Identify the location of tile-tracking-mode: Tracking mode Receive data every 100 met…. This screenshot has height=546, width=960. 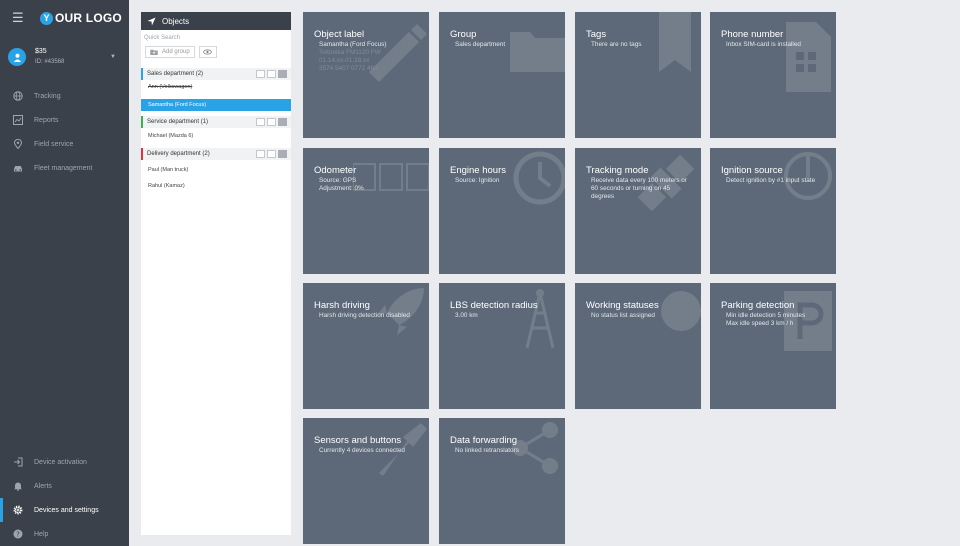
(638, 211).